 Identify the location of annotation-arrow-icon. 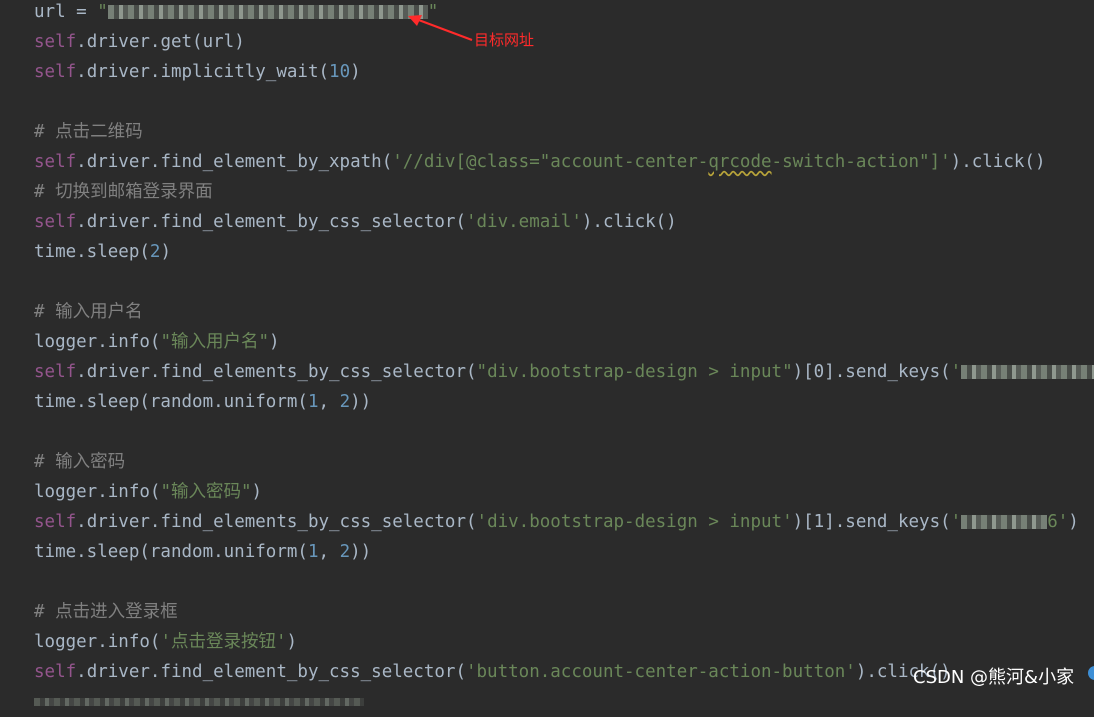
(440, 28).